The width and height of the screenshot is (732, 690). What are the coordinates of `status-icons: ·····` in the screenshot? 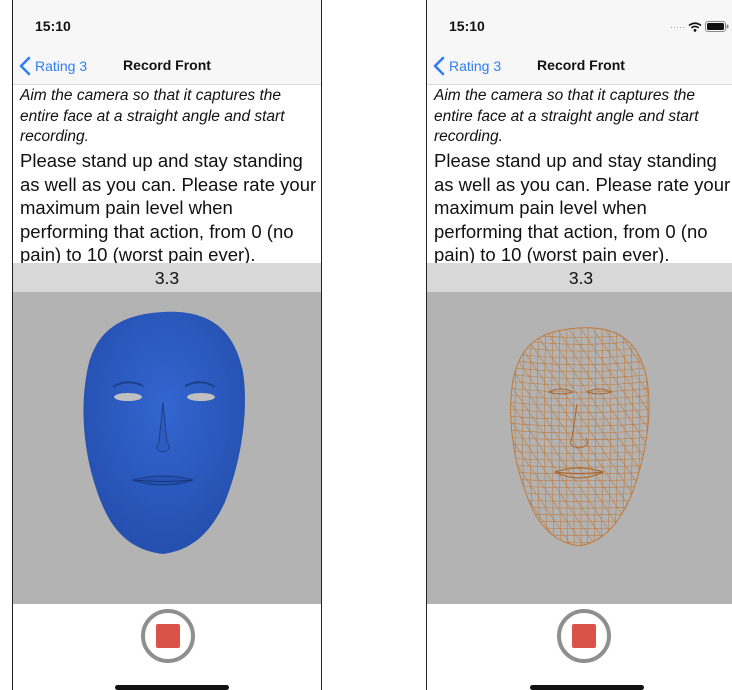 It's located at (699, 26).